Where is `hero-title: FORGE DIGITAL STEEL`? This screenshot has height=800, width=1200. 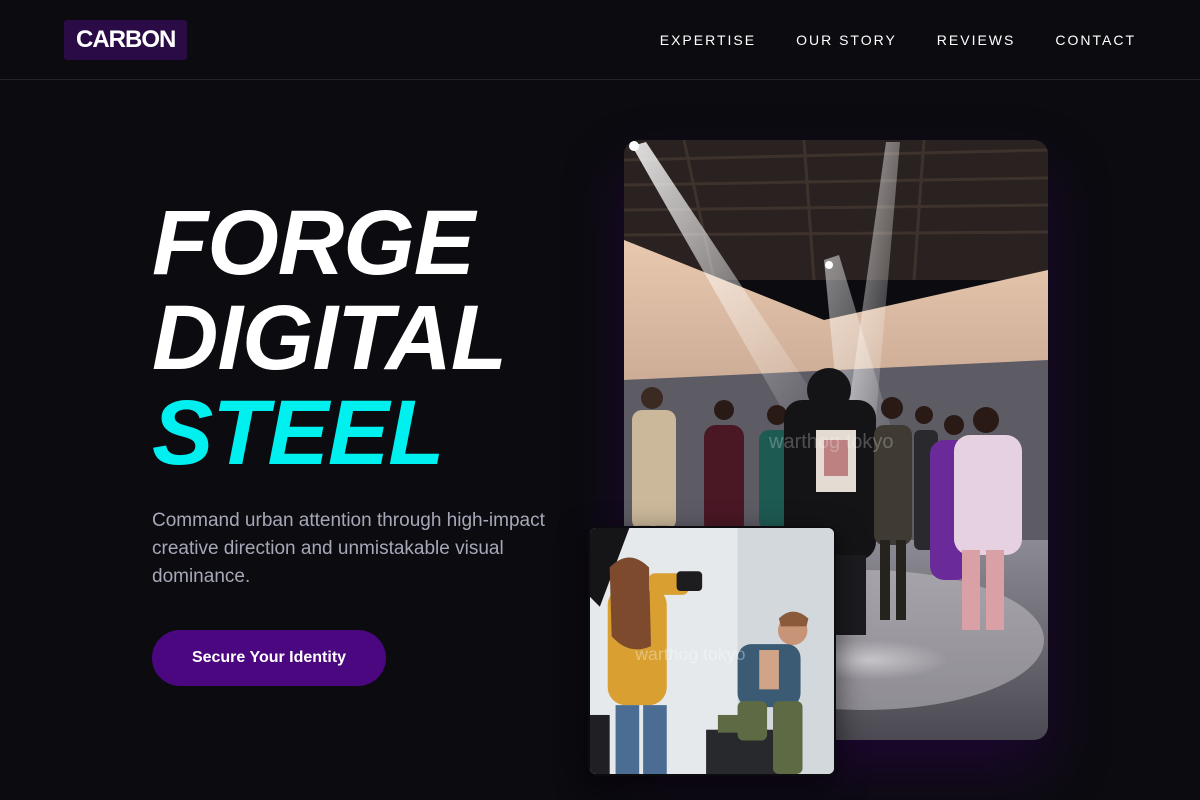
hero-title: FORGE DIGITAL STEEL is located at coordinates (329, 338).